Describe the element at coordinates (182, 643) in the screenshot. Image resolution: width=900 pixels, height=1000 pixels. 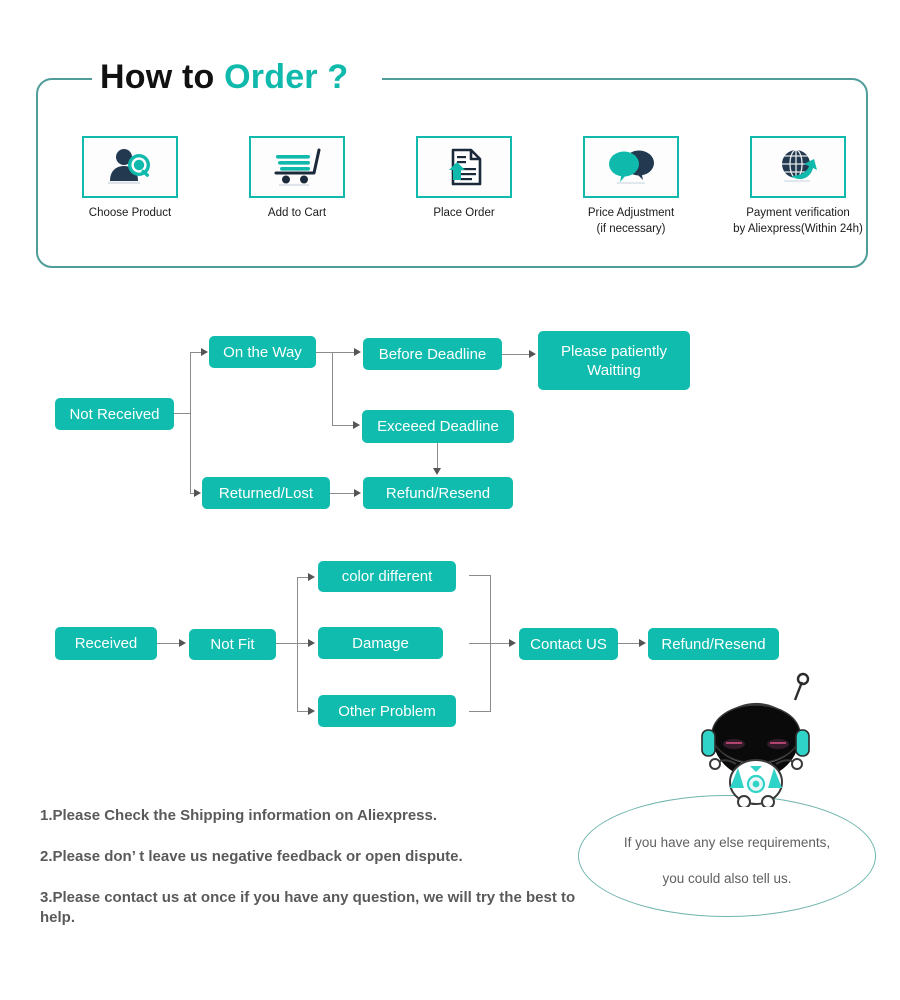
I see `arrow-to-not-fit` at that location.